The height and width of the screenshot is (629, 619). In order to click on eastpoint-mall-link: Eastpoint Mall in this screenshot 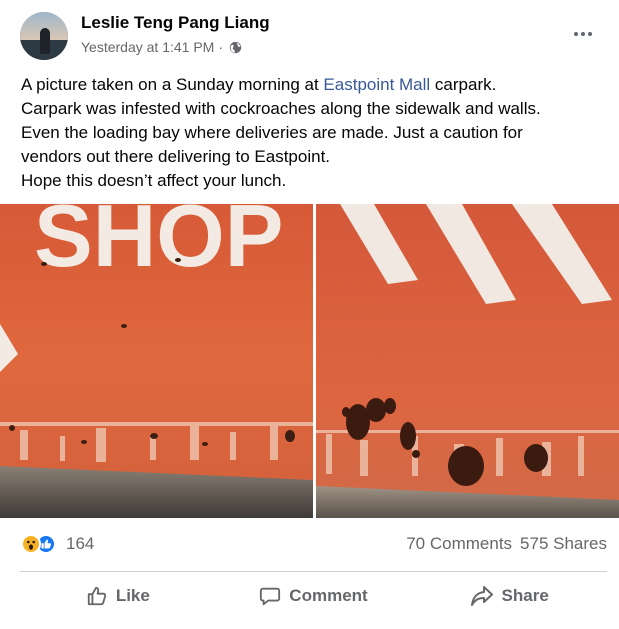, I will do `click(376, 84)`.